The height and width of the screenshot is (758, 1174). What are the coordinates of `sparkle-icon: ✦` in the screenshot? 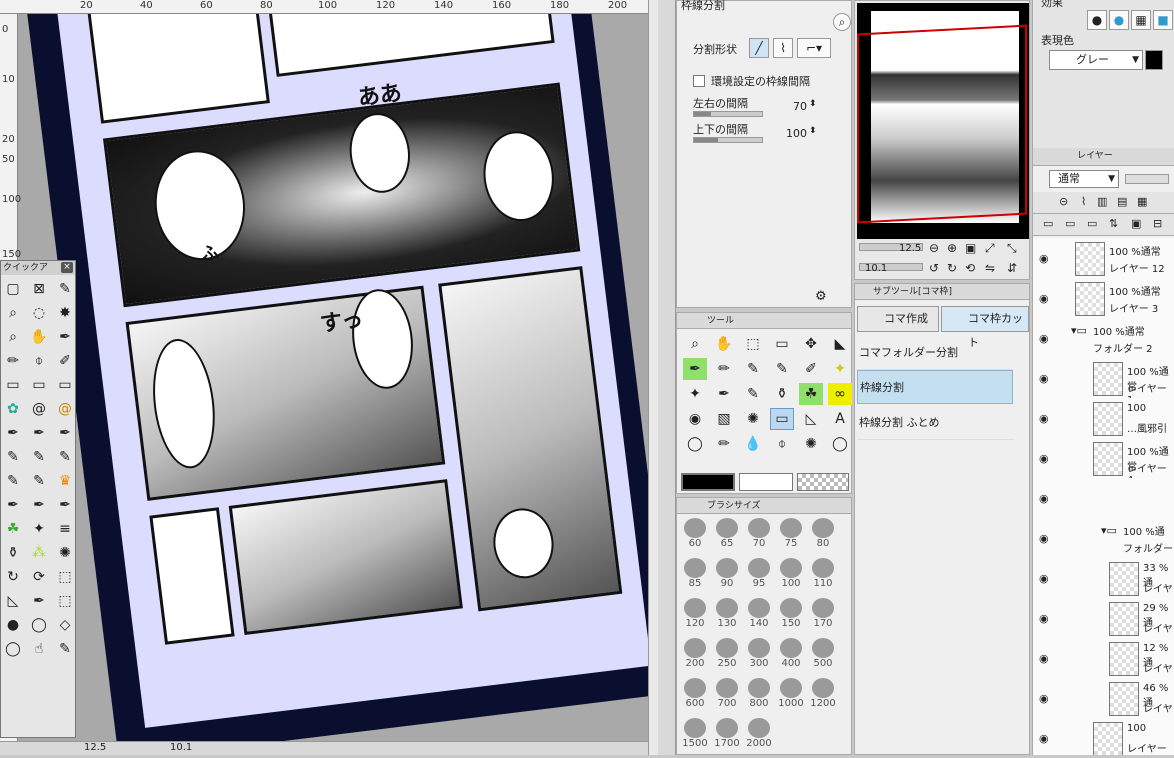 It's located at (695, 394).